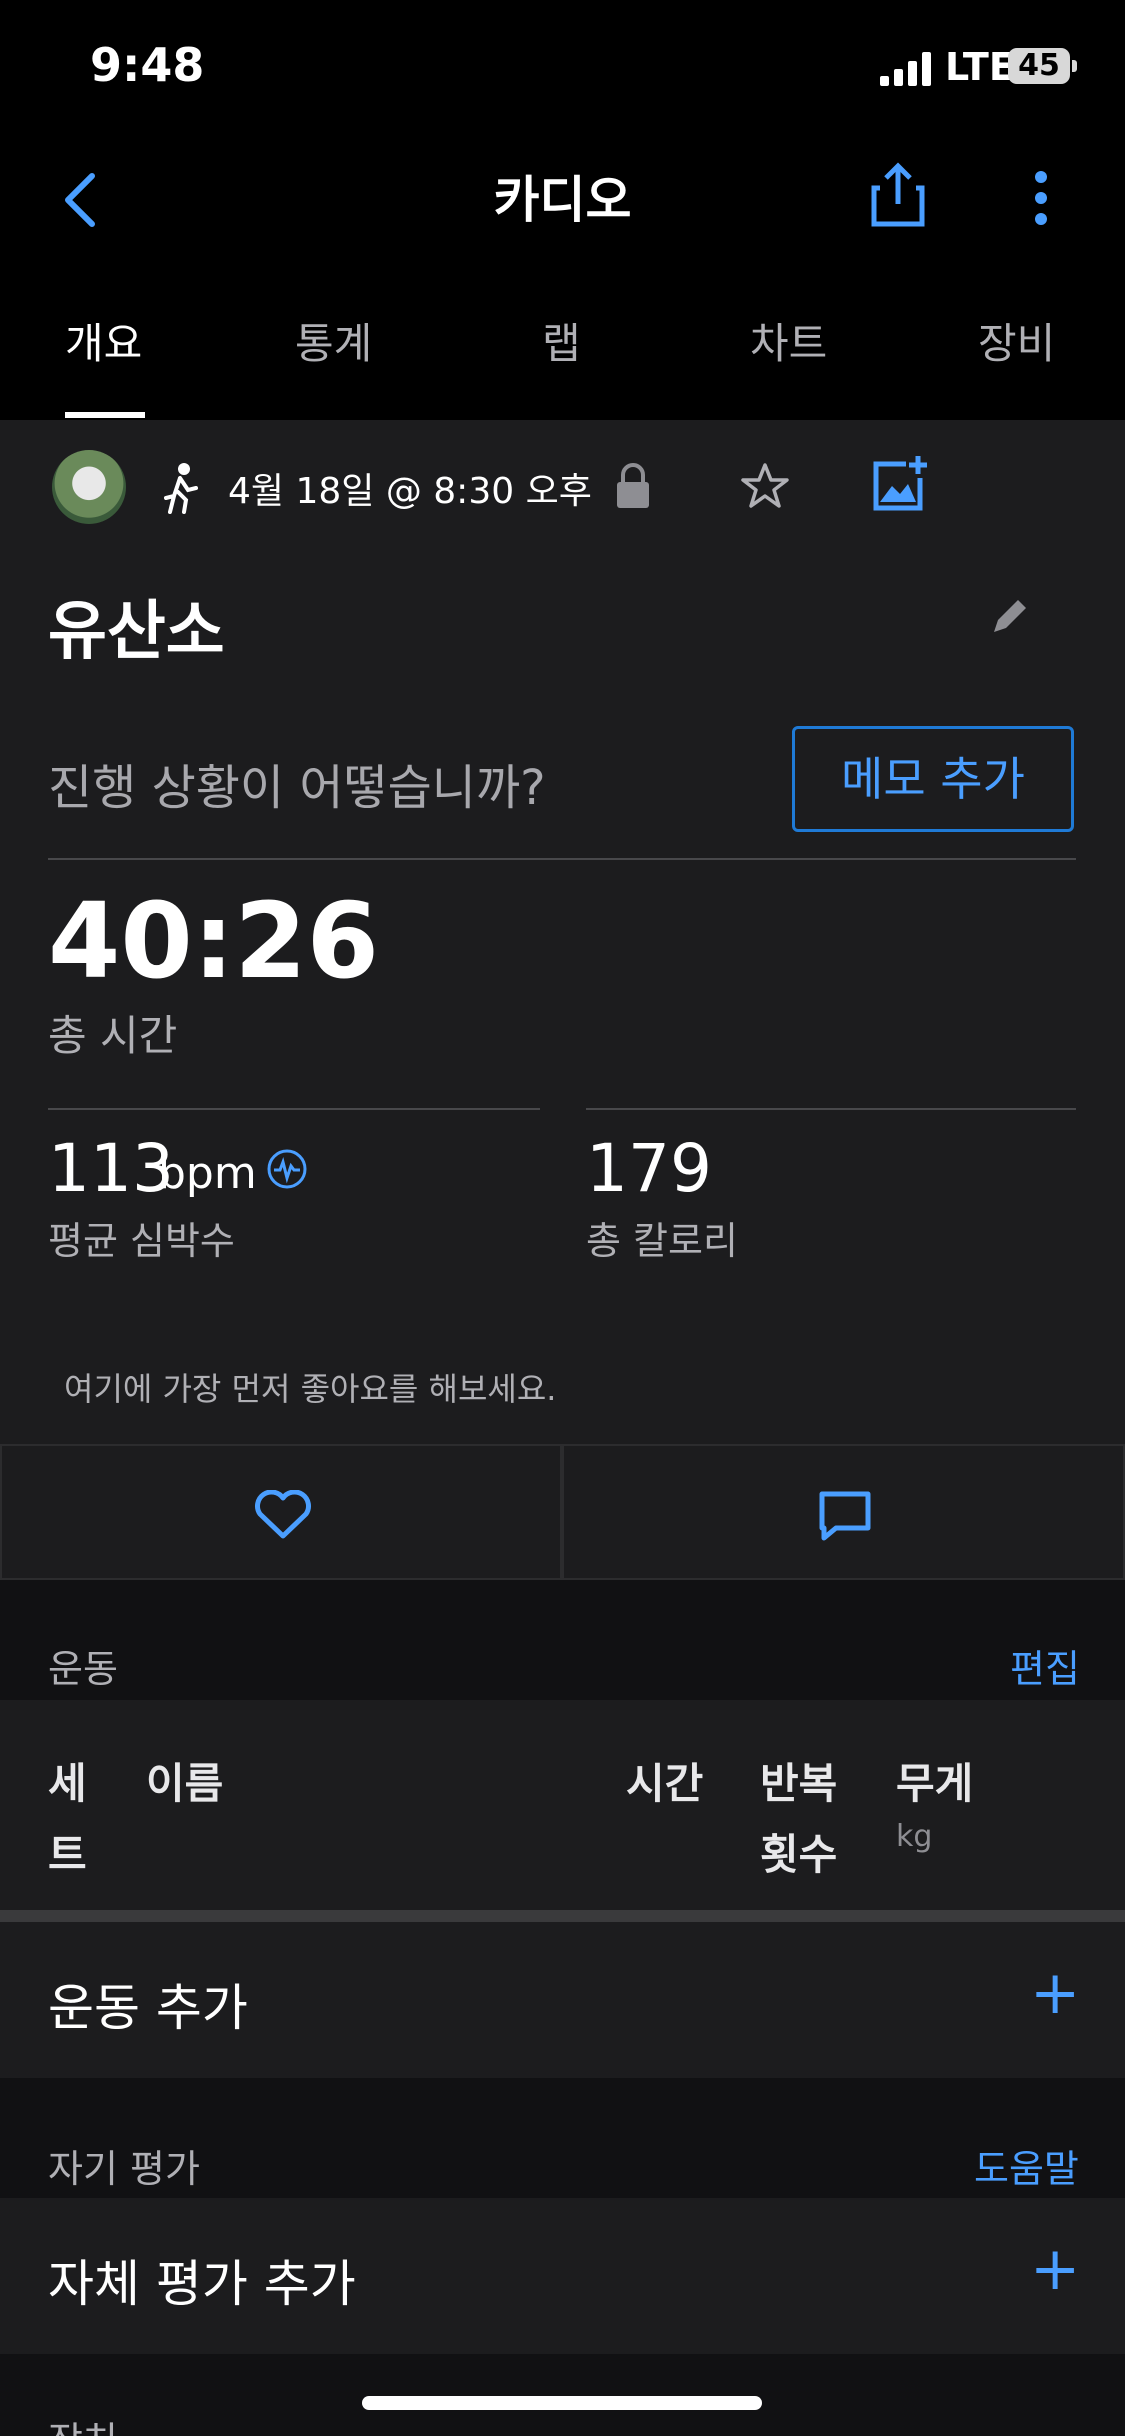 This screenshot has width=1125, height=2436. What do you see at coordinates (562, 200) in the screenshot?
I see `page-title: 카디오` at bounding box center [562, 200].